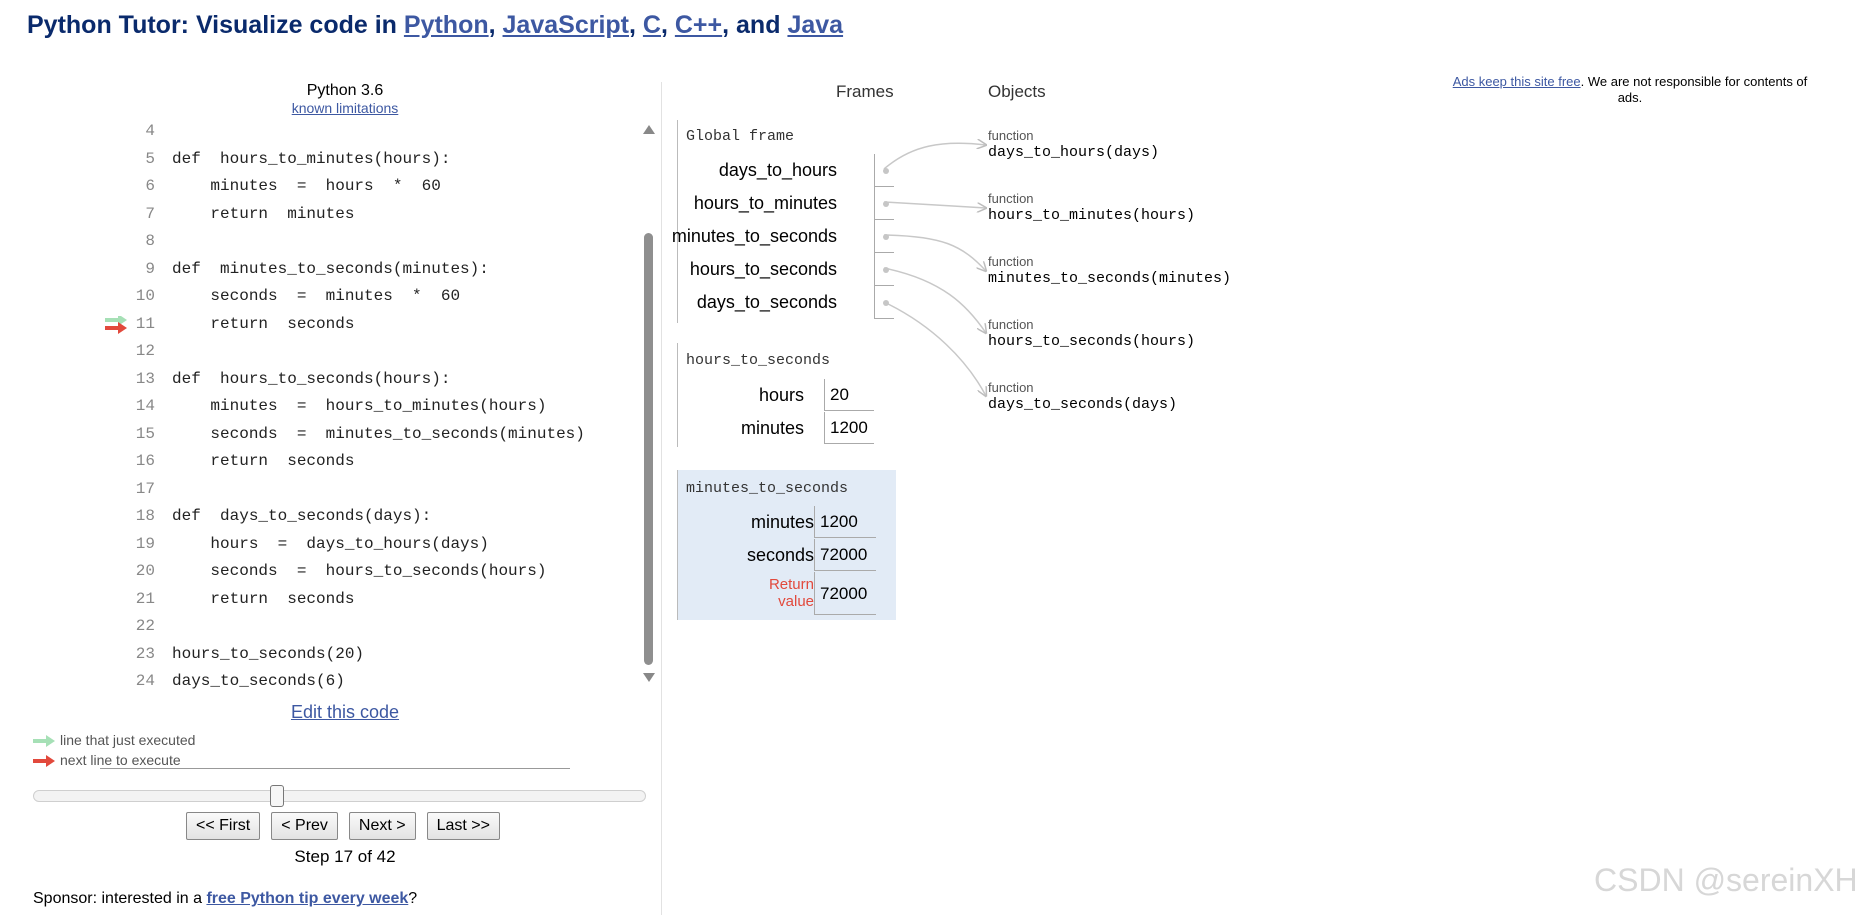  What do you see at coordinates (763, 269) in the screenshot?
I see `var-name: hours_to_seconds` at bounding box center [763, 269].